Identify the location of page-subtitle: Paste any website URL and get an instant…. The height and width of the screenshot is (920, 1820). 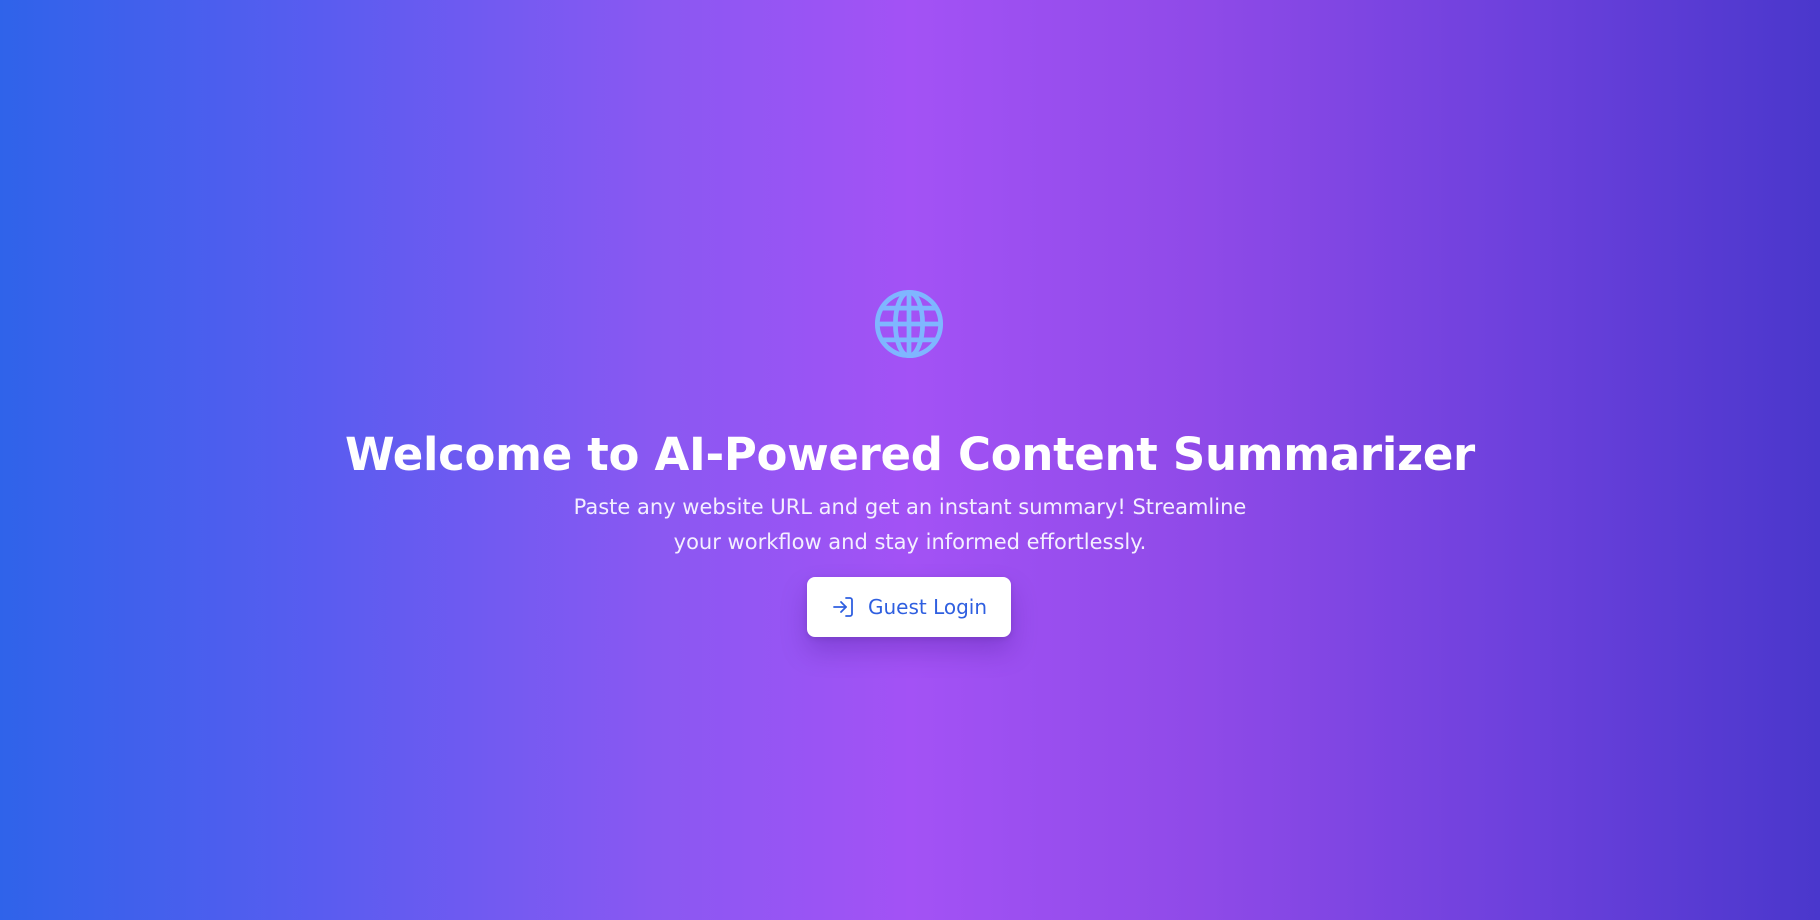
(910, 524).